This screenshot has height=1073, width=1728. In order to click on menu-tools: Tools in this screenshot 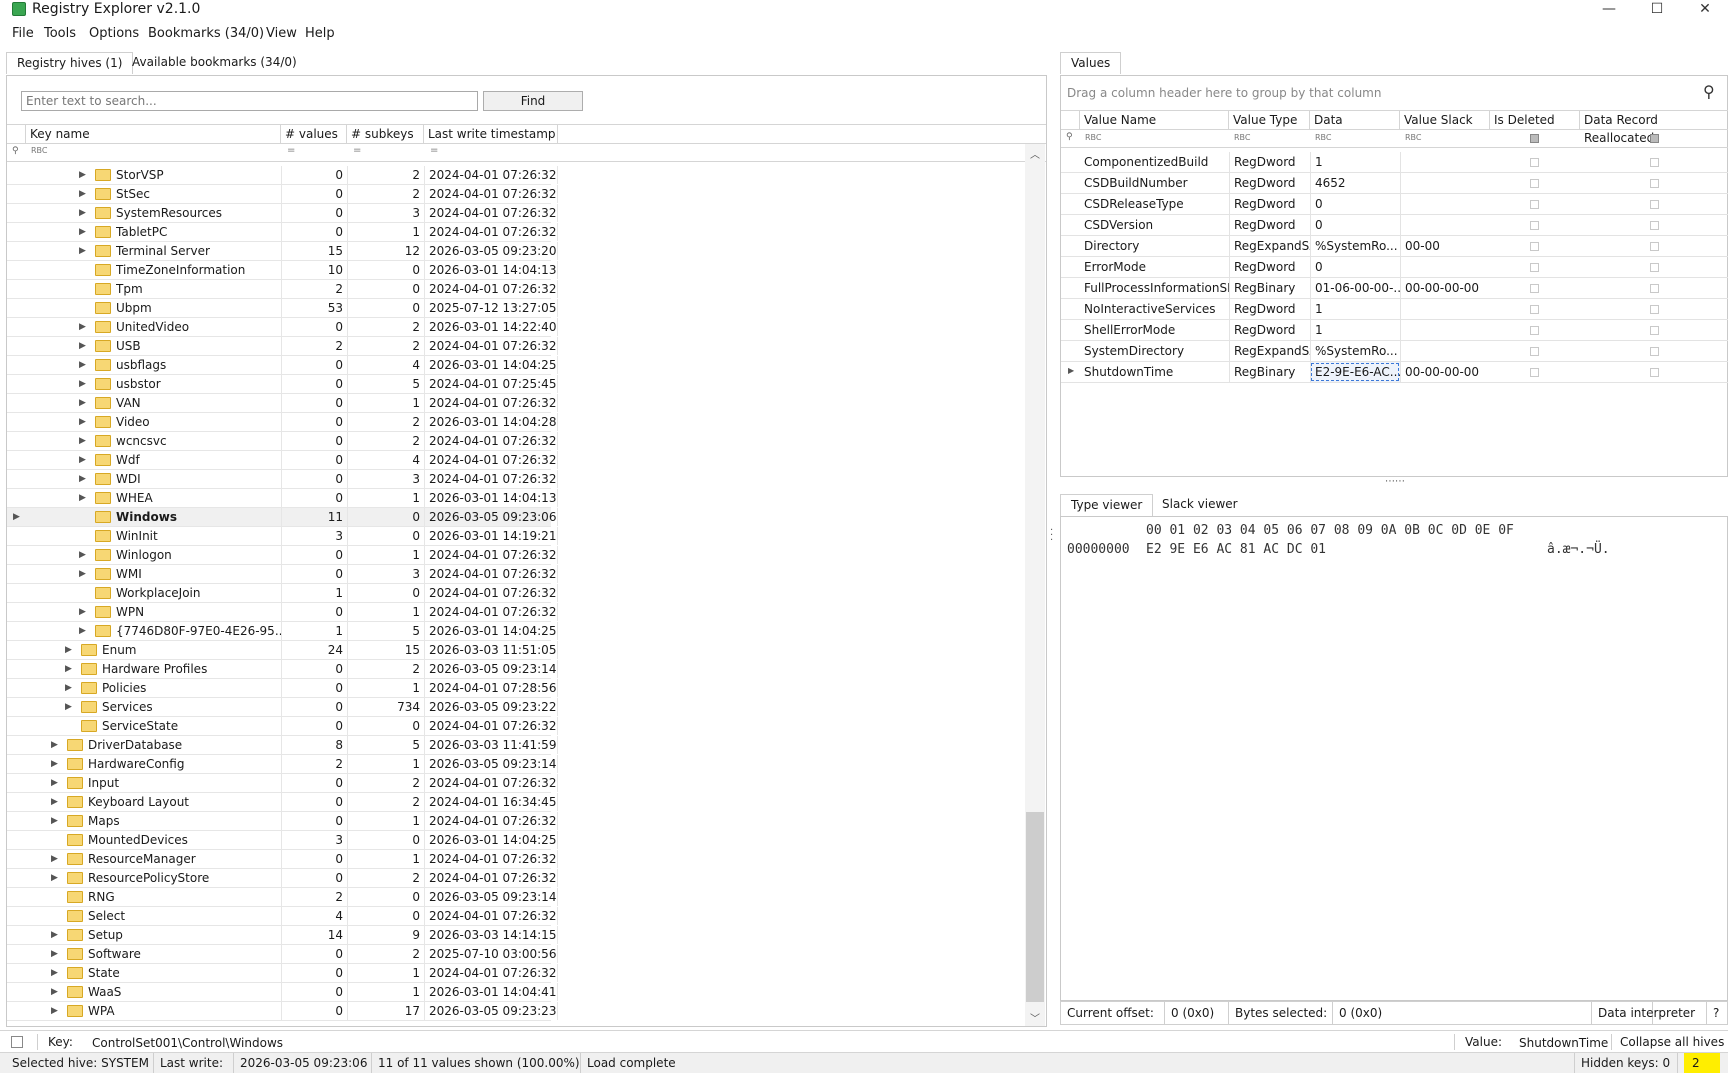, I will do `click(60, 33)`.